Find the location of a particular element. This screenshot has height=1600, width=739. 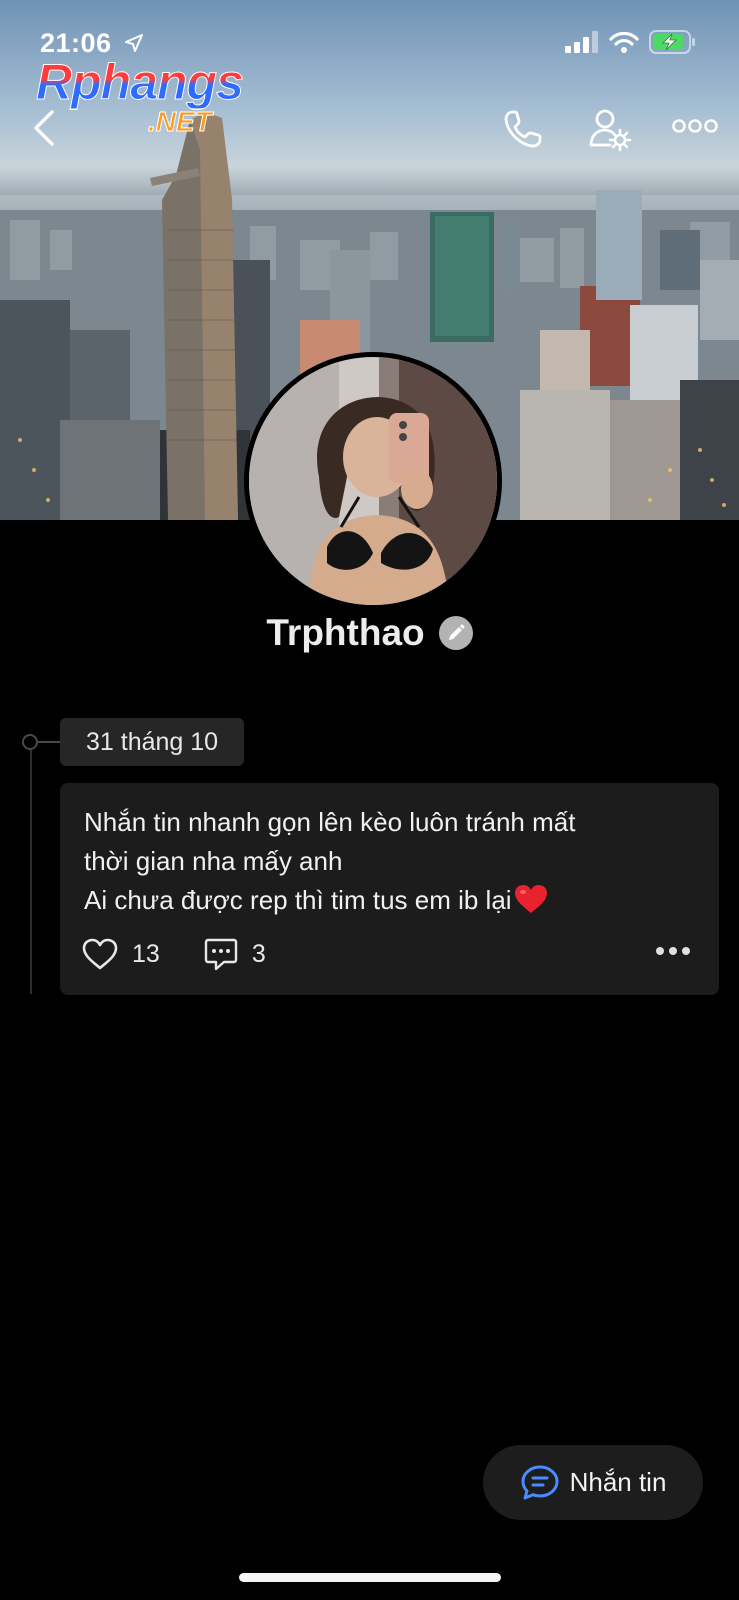

battery-charging-icon is located at coordinates (672, 42).